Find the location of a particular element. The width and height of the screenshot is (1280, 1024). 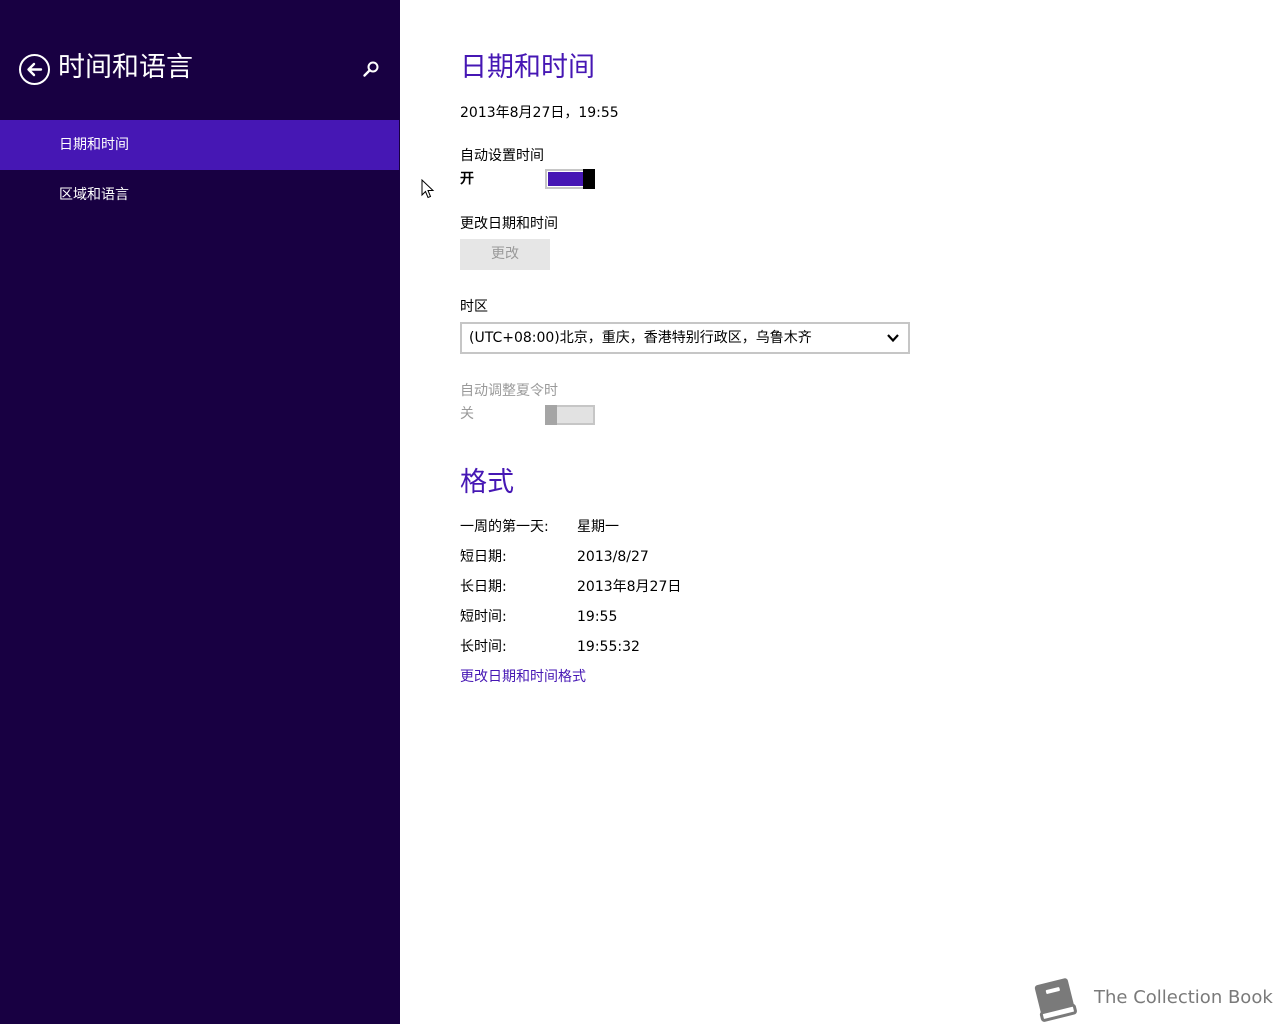

change-datetime-button: 更改 is located at coordinates (505, 254).